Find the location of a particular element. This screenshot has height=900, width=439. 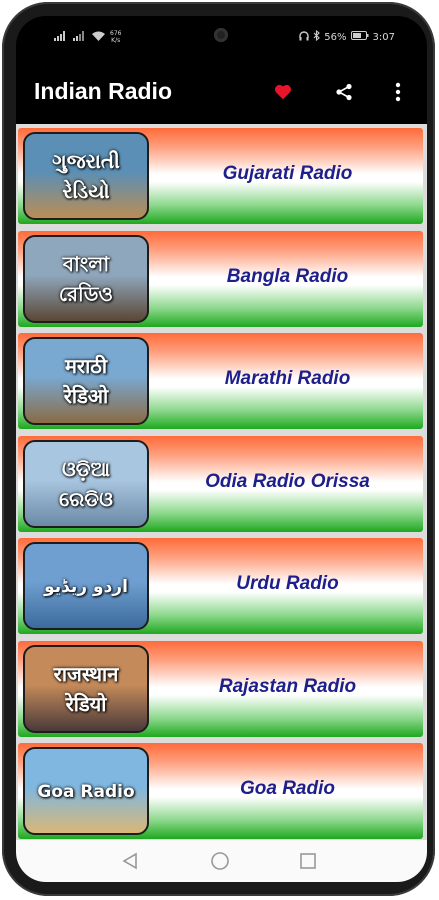

station-name: Goa Radio is located at coordinates (287, 788).